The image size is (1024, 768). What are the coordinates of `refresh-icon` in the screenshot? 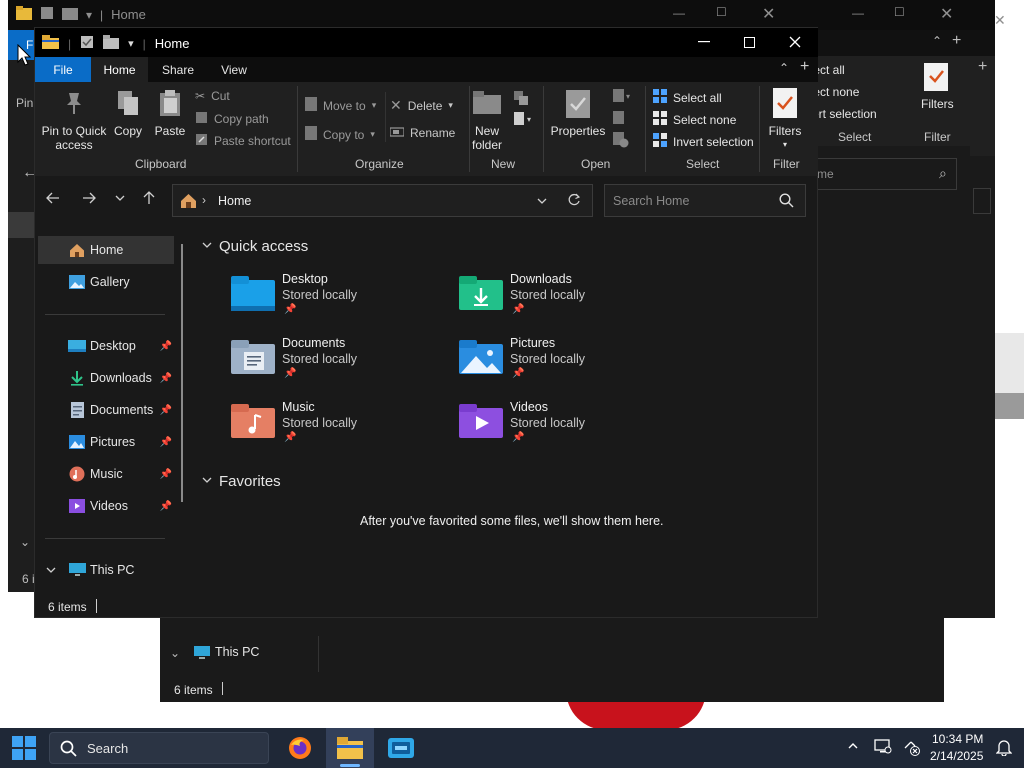 It's located at (574, 201).